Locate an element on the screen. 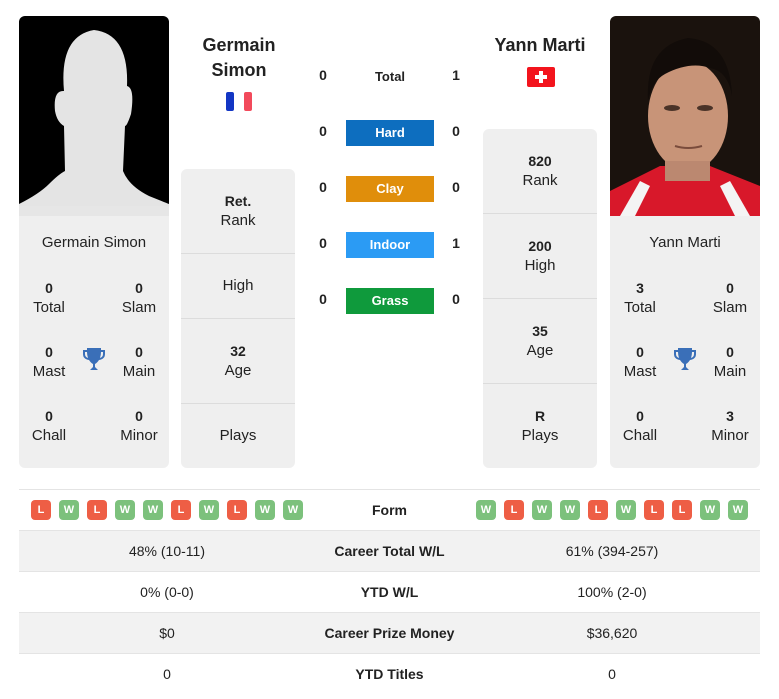 This screenshot has width=779, height=699. ytd-titles-row: 0 YTD Titles 0 is located at coordinates (389, 674).